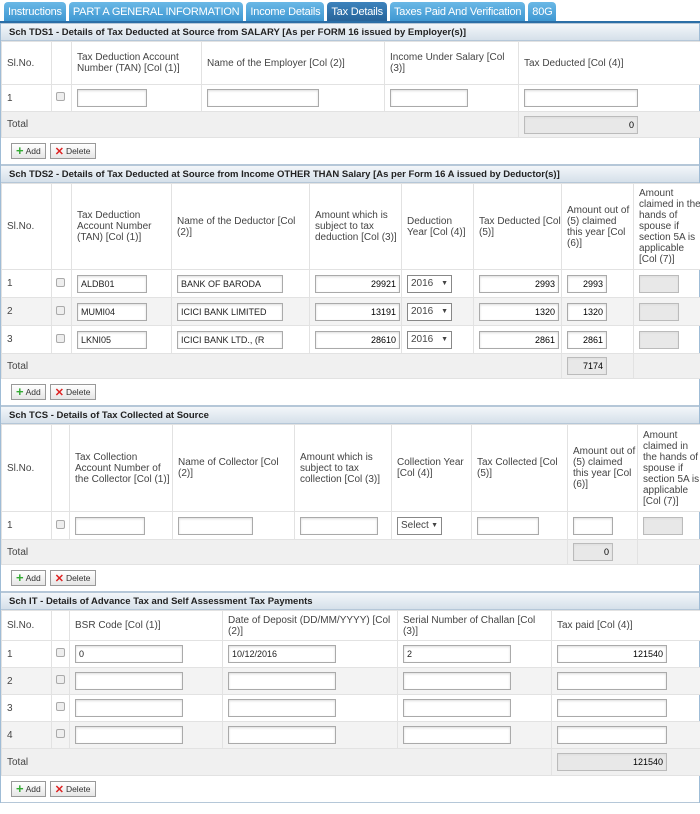 The width and height of the screenshot is (700, 814). I want to click on table-row: 3 LKNI05 ICICI BANK LTD., (R 2016 ▼, so click(350, 339).